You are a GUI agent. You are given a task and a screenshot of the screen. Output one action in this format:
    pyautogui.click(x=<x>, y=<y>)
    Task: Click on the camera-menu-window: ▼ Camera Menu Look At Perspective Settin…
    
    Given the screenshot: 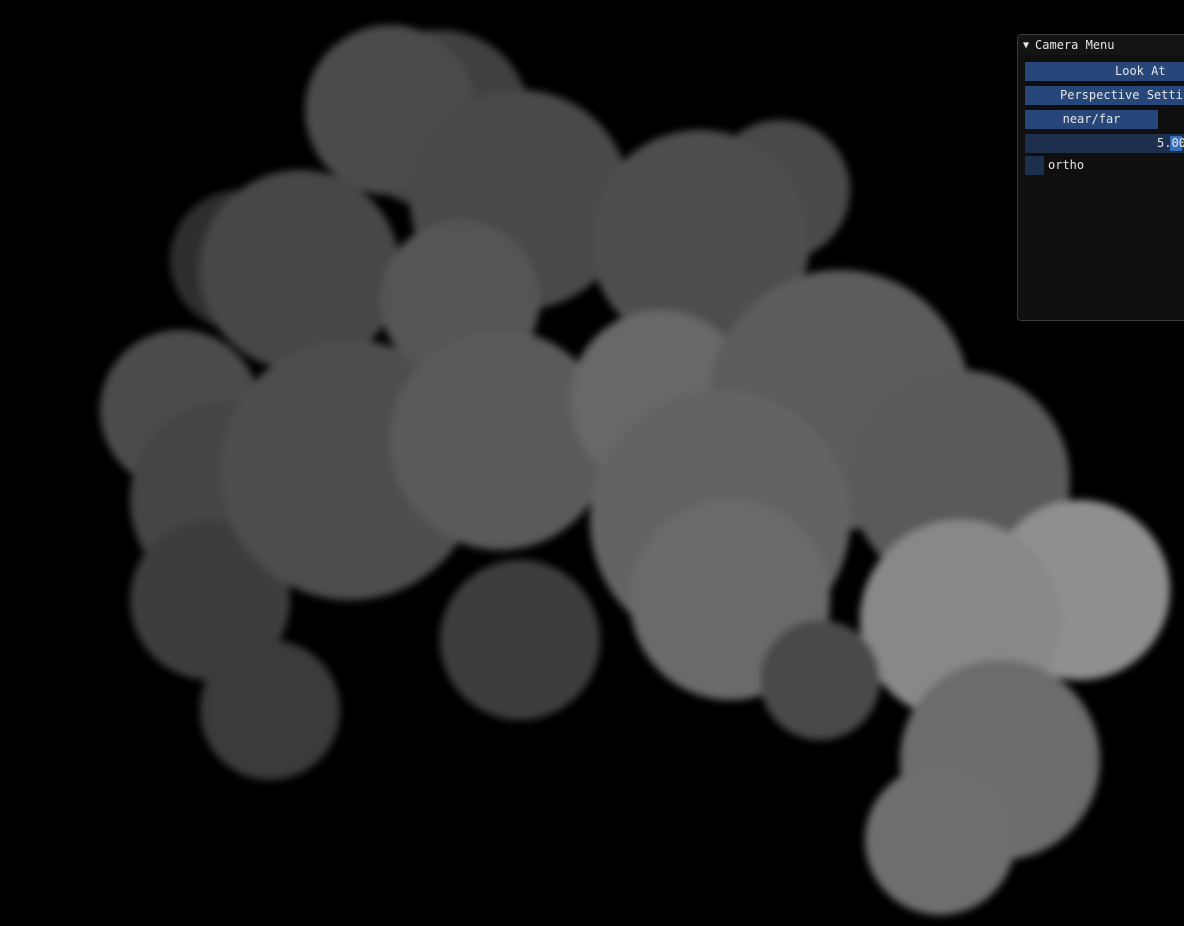 What is the action you would take?
    pyautogui.click(x=1100, y=177)
    